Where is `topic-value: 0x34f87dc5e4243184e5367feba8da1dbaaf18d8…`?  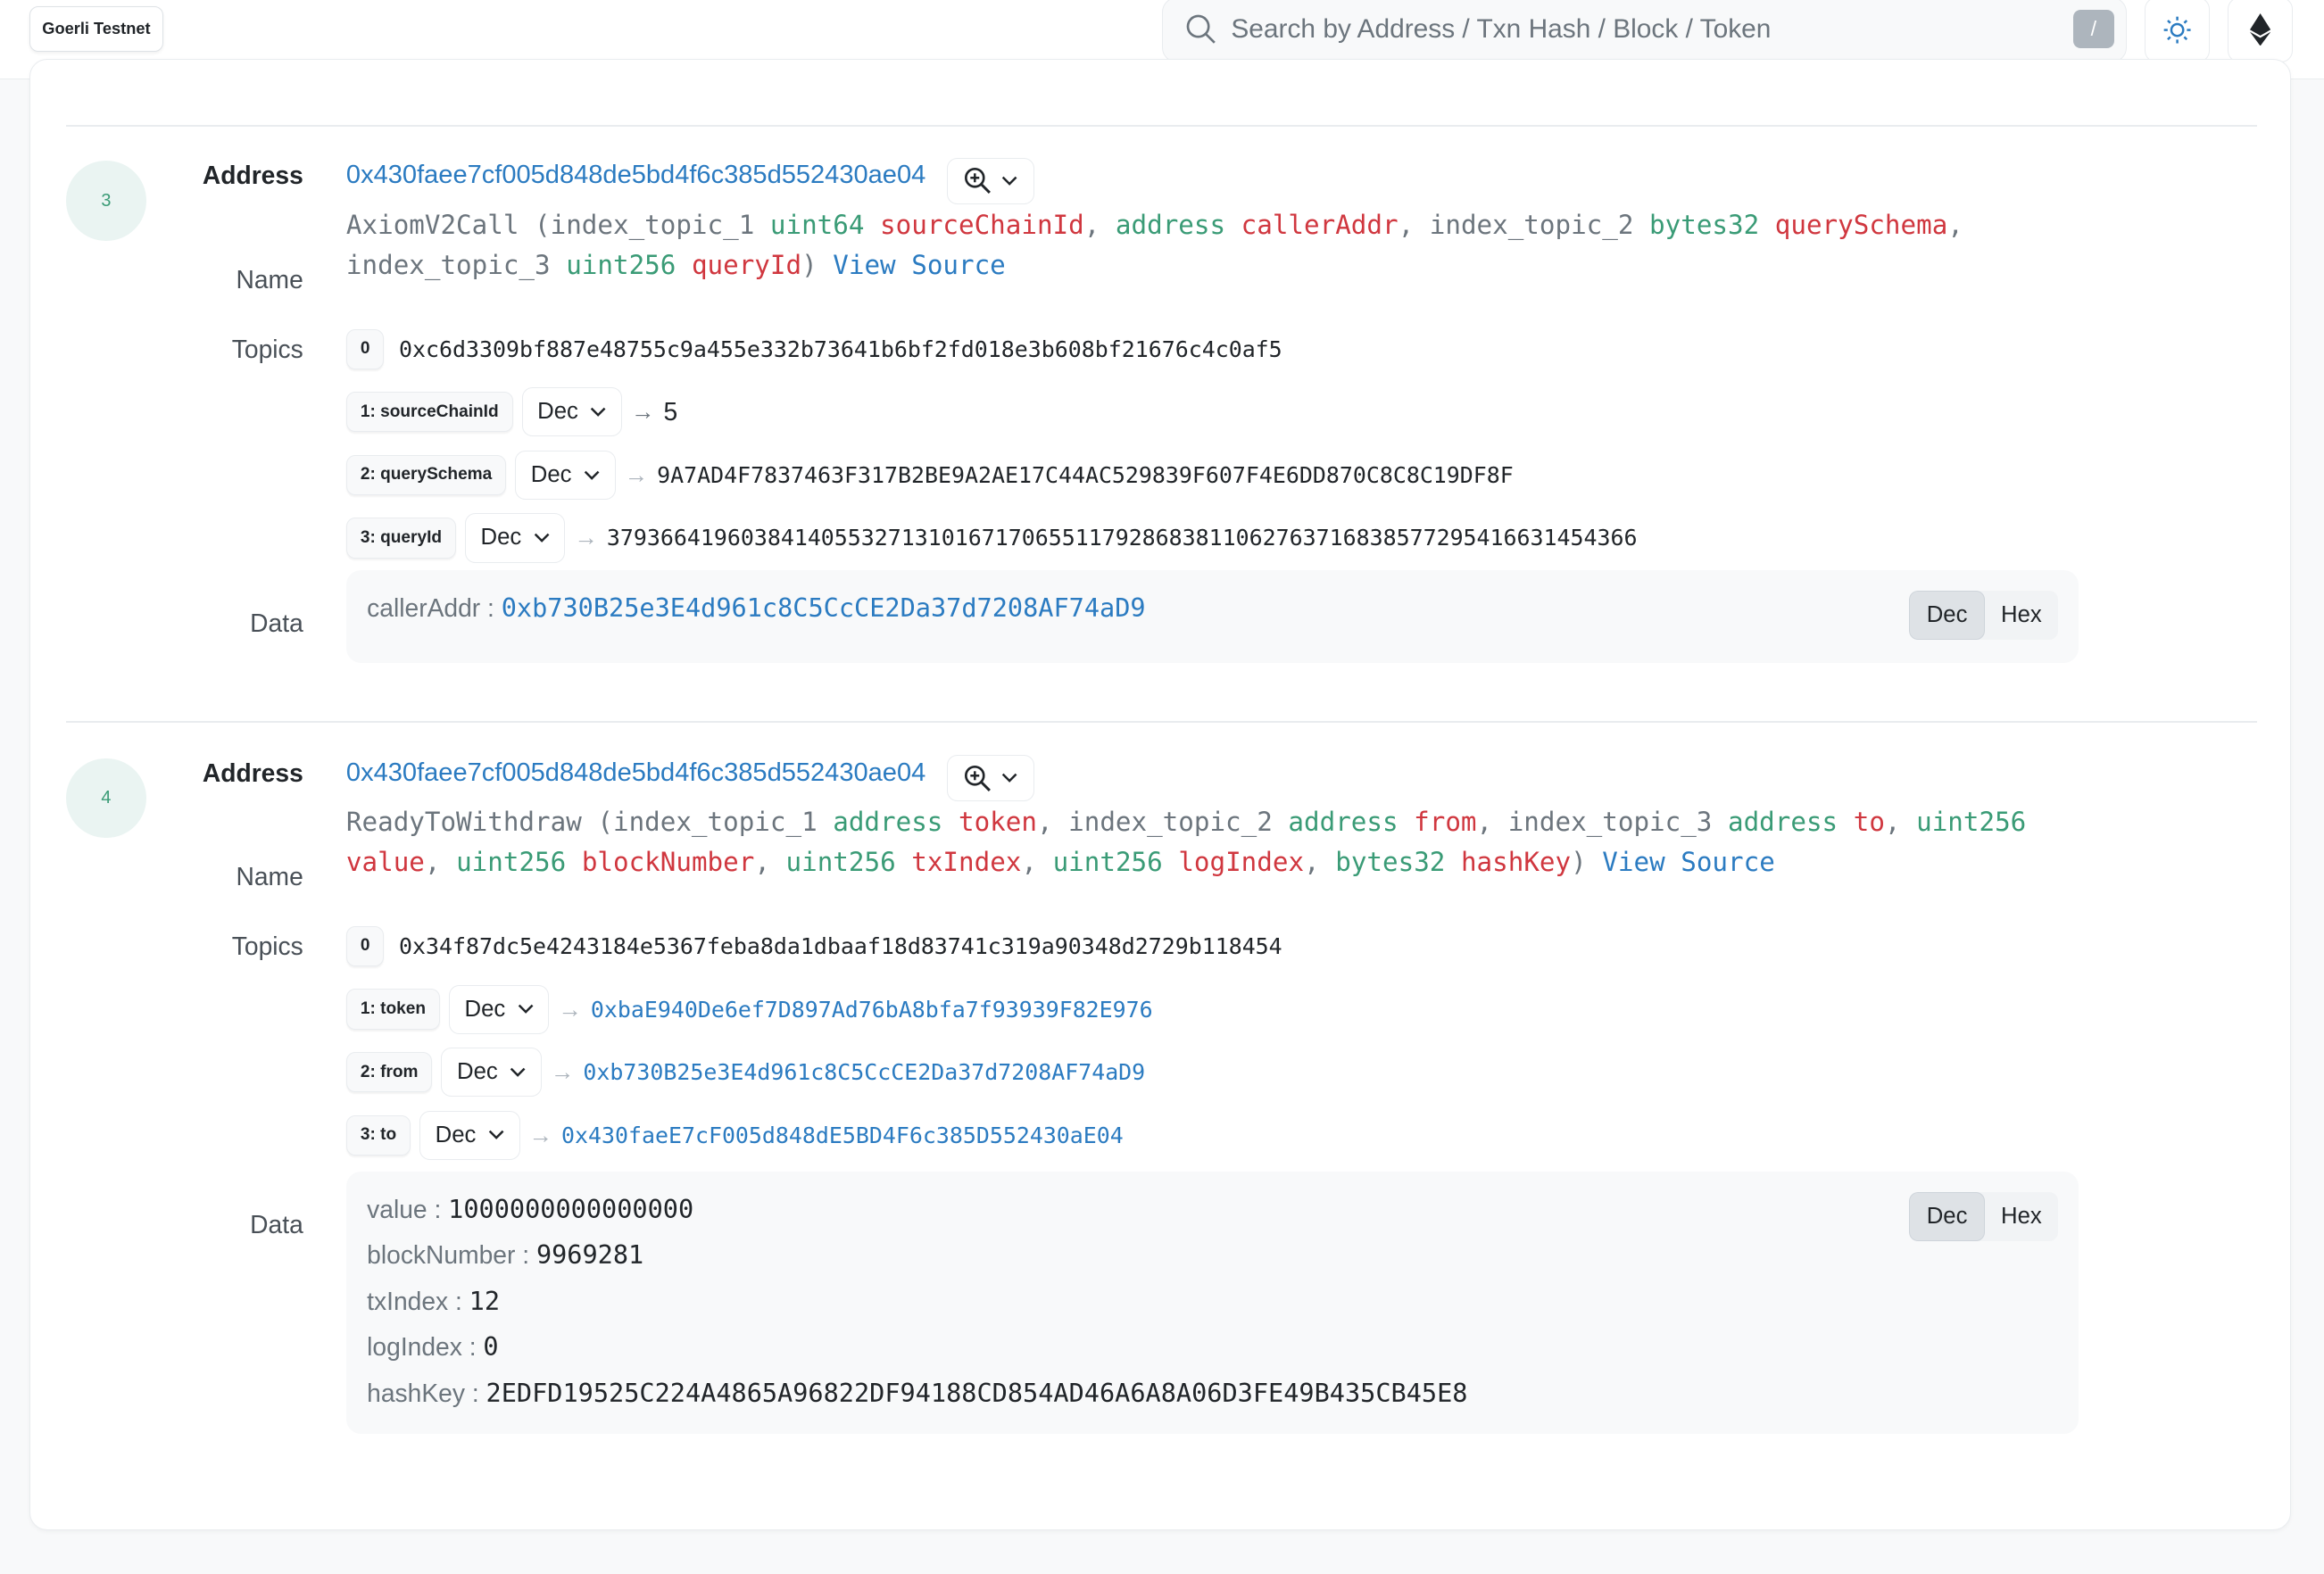
topic-value: 0x34f87dc5e4243184e5367feba8da1dbaaf18d8… is located at coordinates (840, 946).